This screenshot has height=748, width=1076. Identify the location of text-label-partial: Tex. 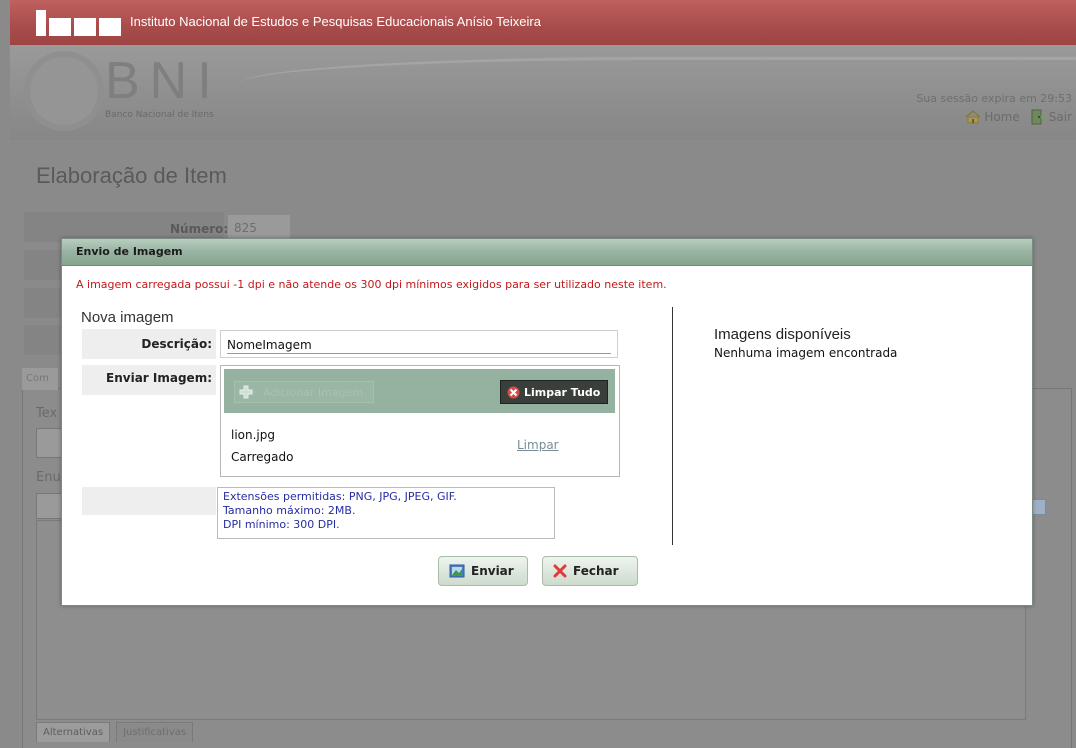
(47, 413).